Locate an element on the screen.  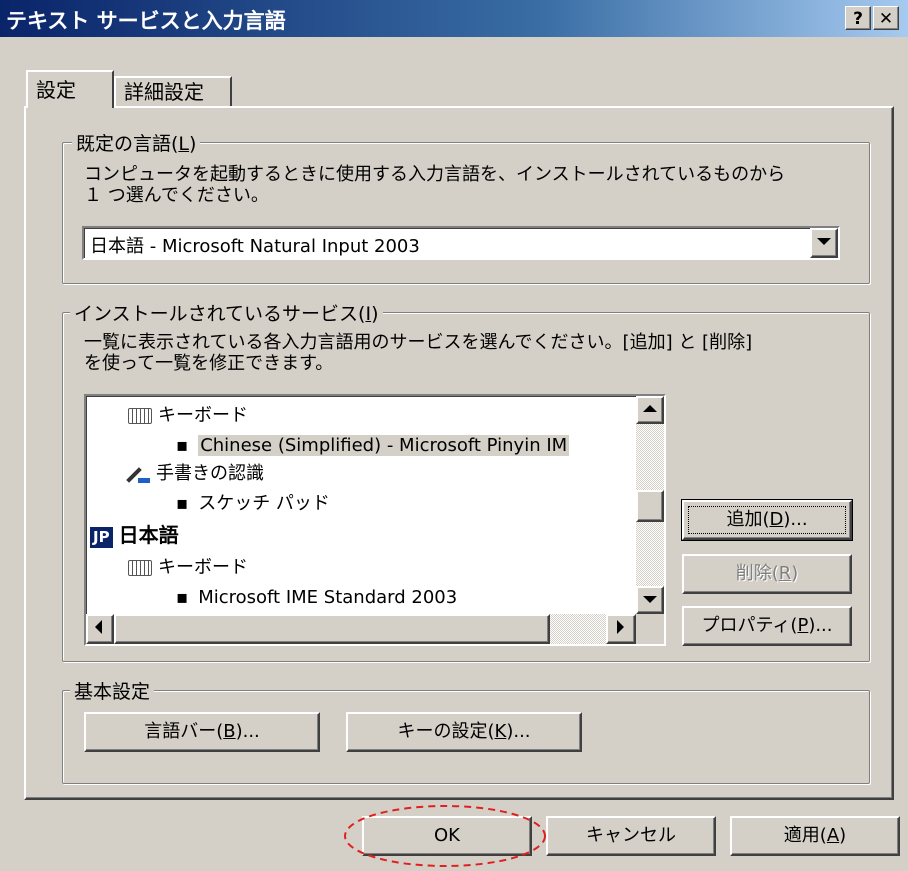
tab-settings: 設定 is located at coordinates (70, 89).